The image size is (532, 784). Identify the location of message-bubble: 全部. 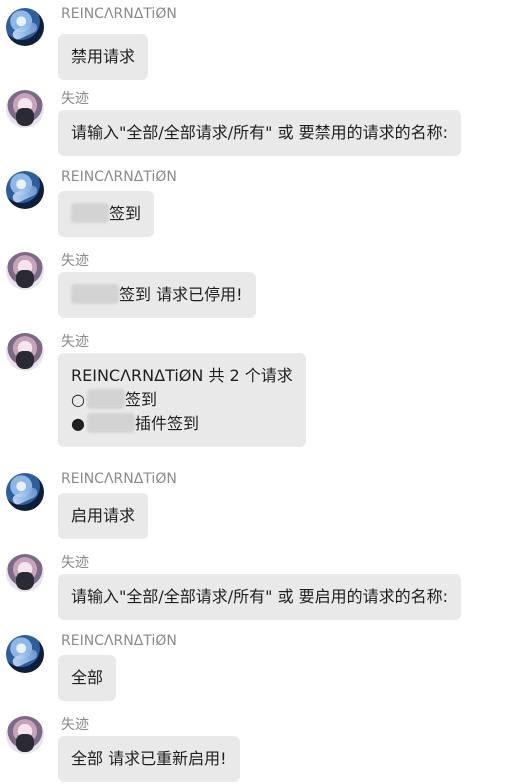
(87, 678).